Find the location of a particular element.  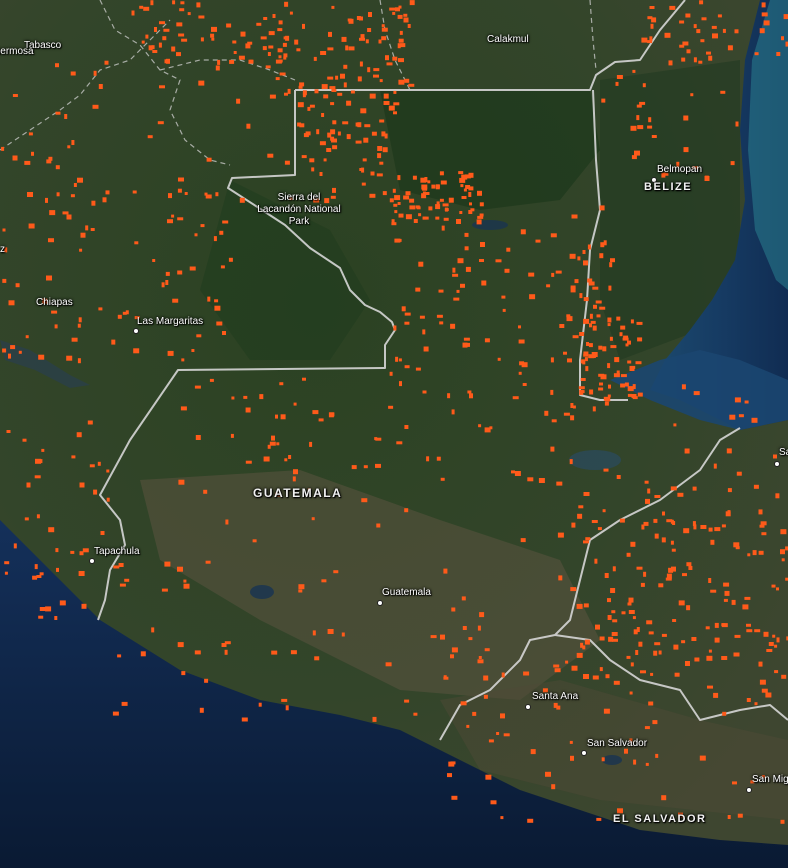

lake-izabal is located at coordinates (595, 460).